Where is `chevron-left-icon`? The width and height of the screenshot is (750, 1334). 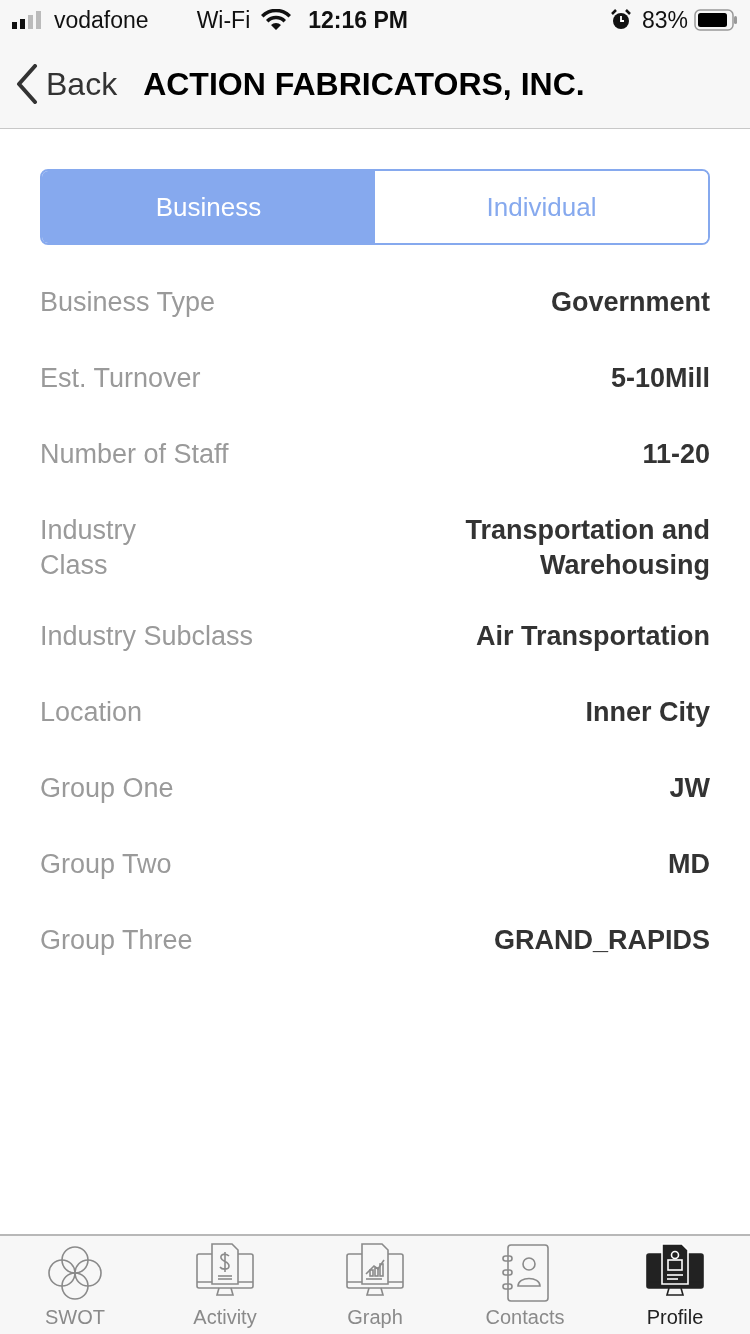 chevron-left-icon is located at coordinates (27, 84).